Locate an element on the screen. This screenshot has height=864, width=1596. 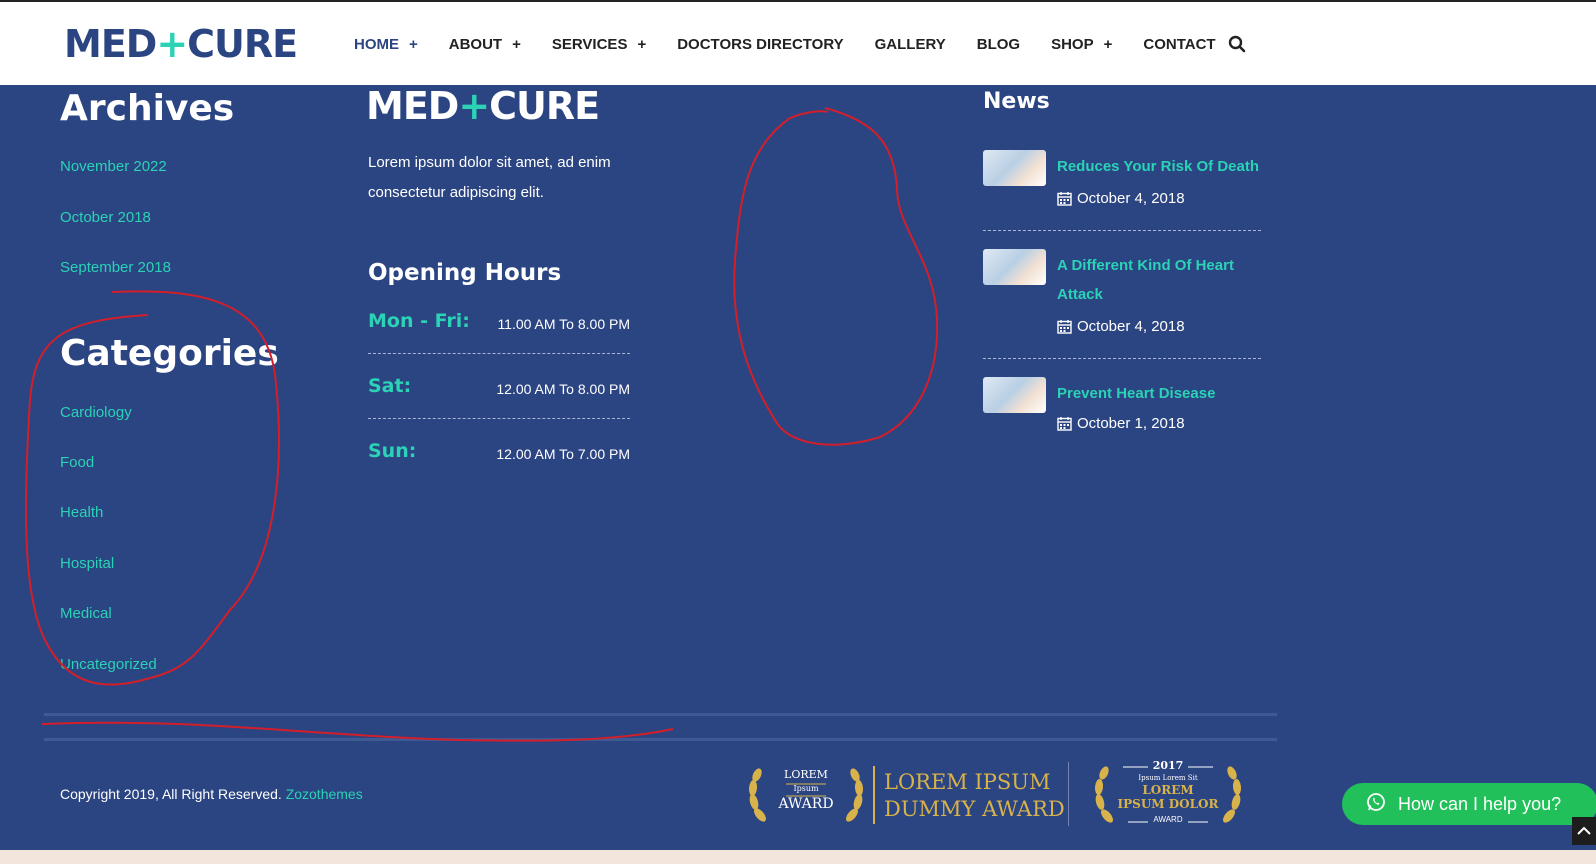
hours-time: 12.00 AM To 7.00 PM is located at coordinates (563, 454).